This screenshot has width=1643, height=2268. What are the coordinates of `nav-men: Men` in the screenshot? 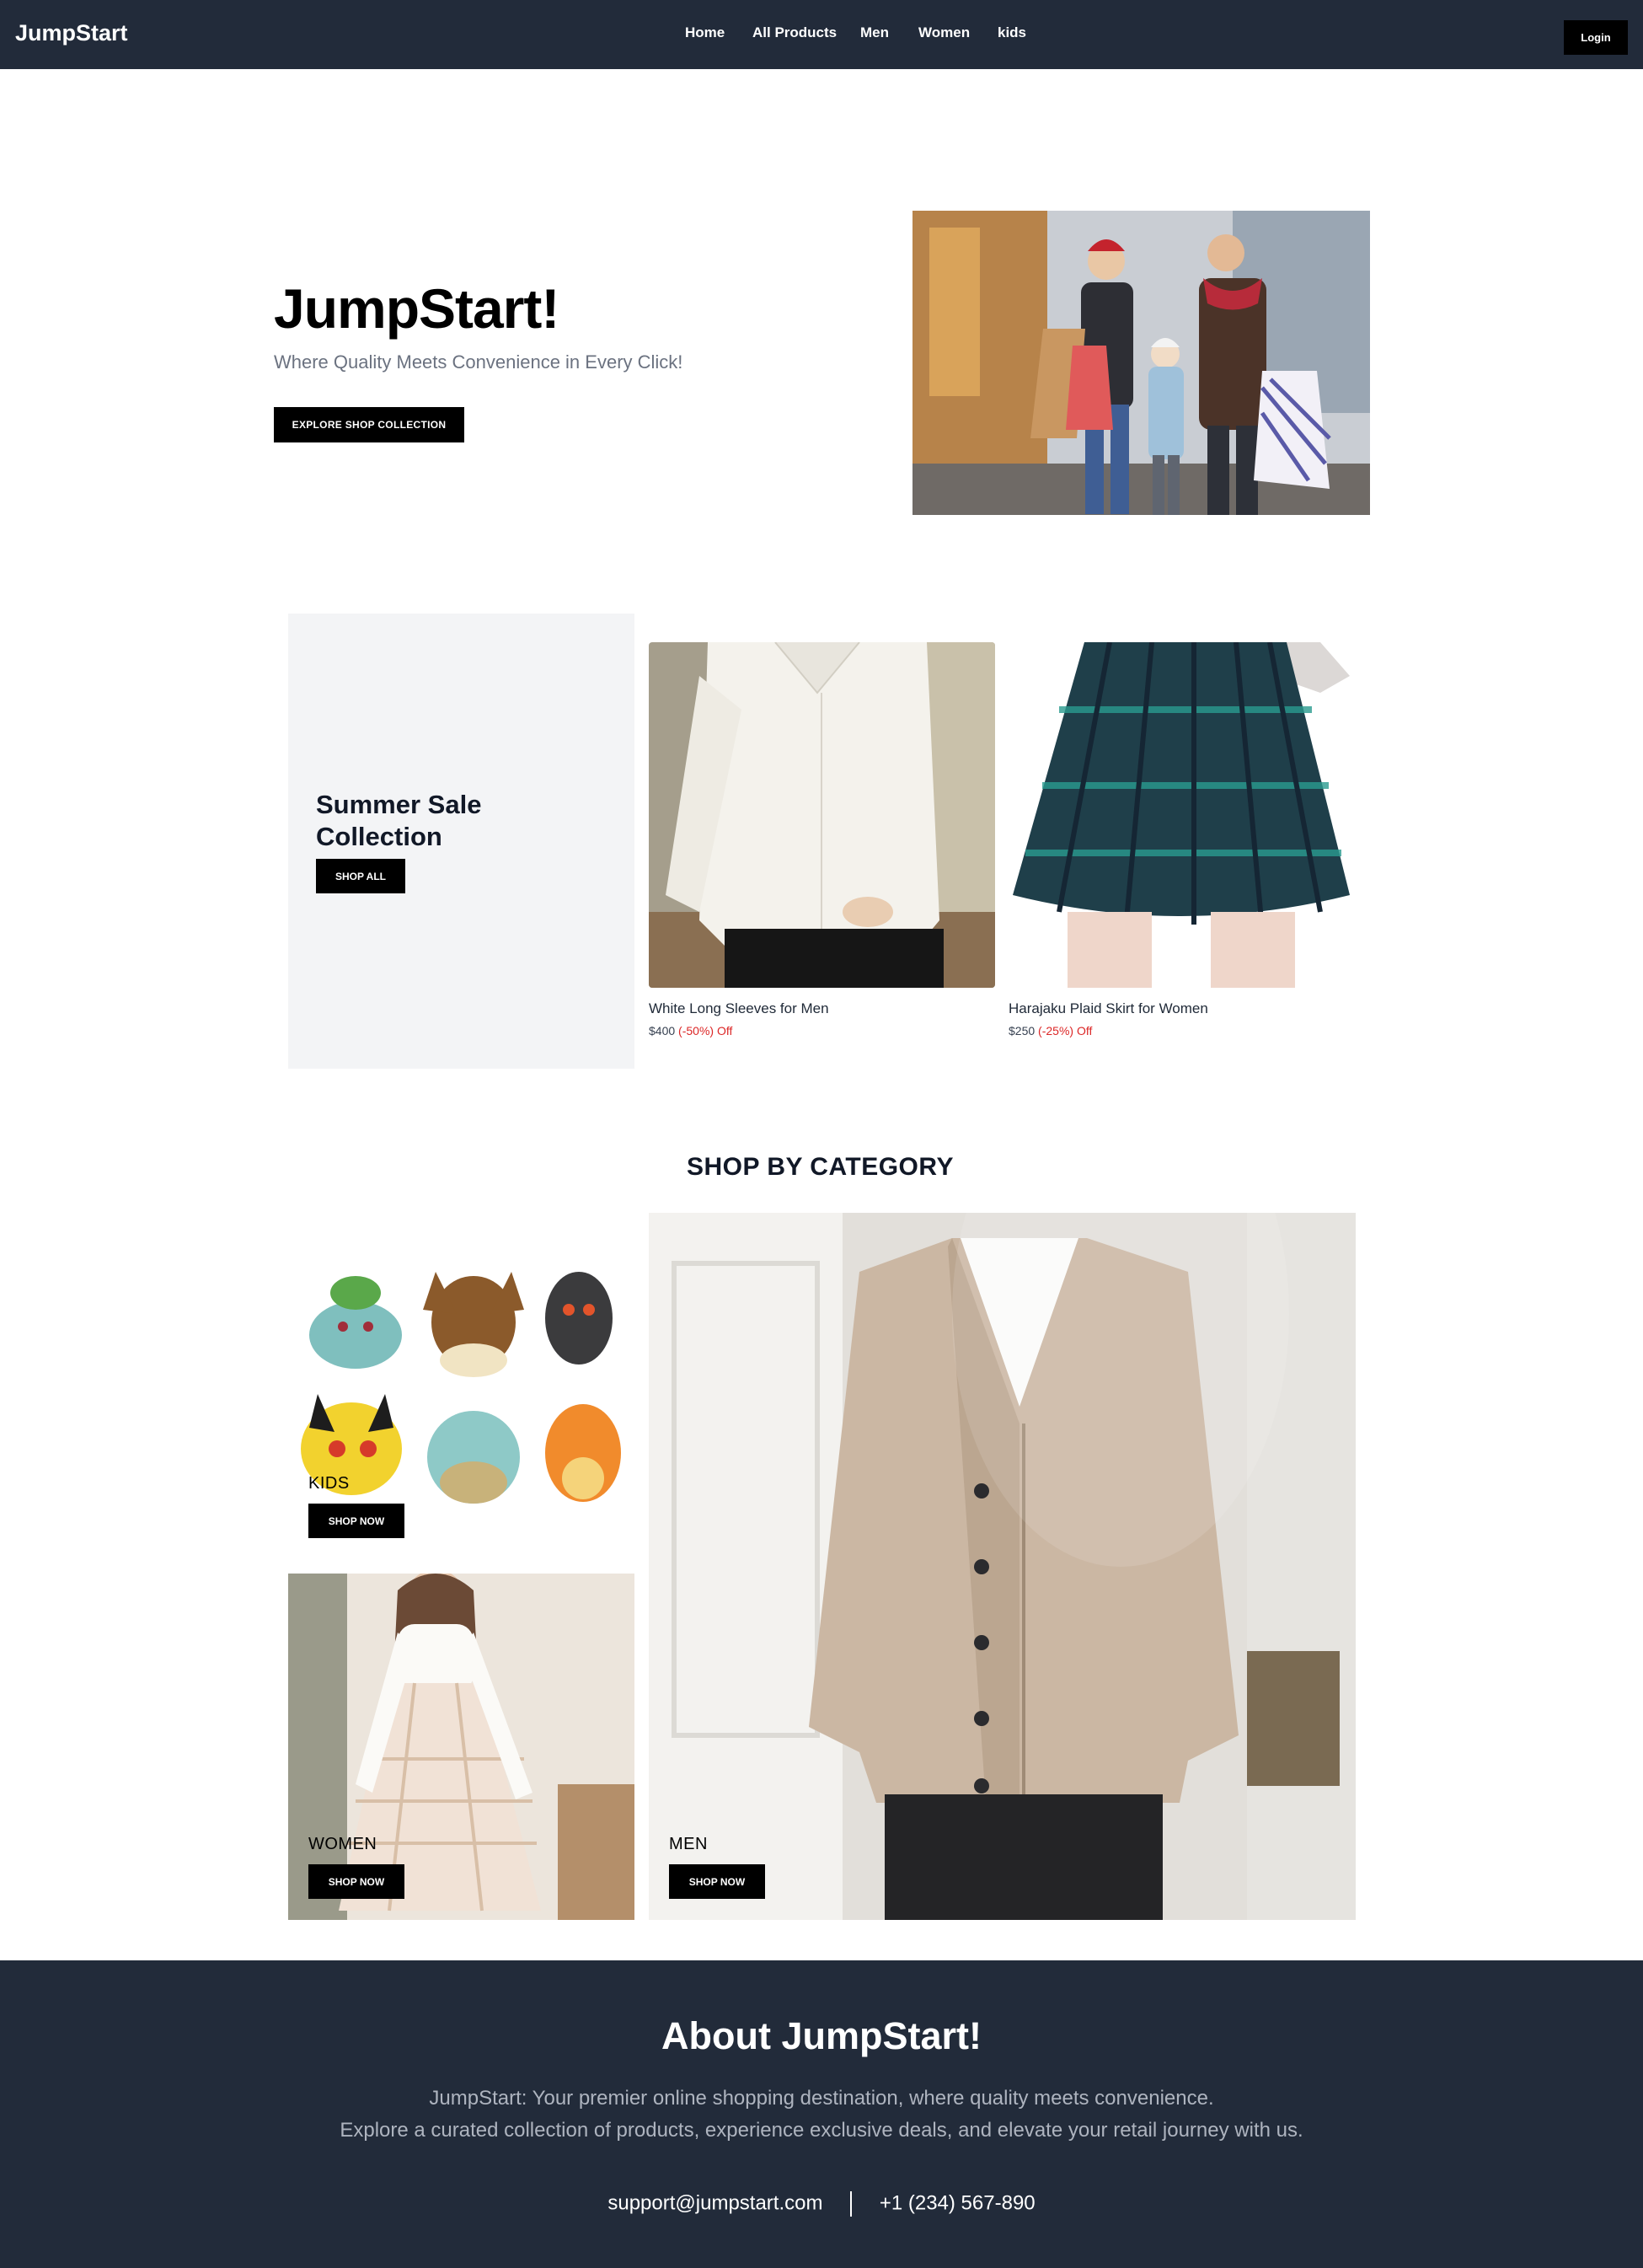 It's located at (874, 32).